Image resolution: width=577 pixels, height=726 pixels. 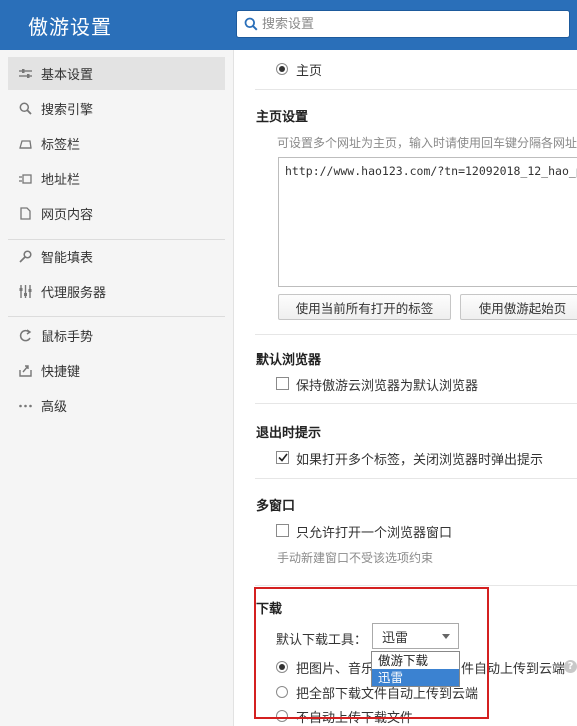 I want to click on checkmark-icon, so click(x=282, y=457).